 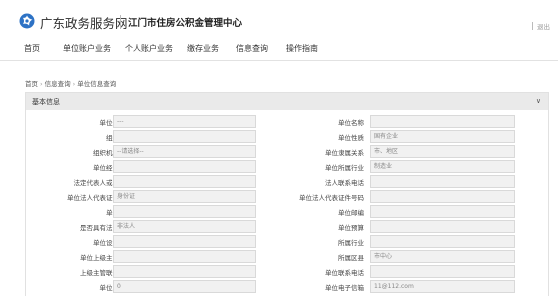 What do you see at coordinates (252, 48) in the screenshot?
I see `nav-item-info-query: 信息查询` at bounding box center [252, 48].